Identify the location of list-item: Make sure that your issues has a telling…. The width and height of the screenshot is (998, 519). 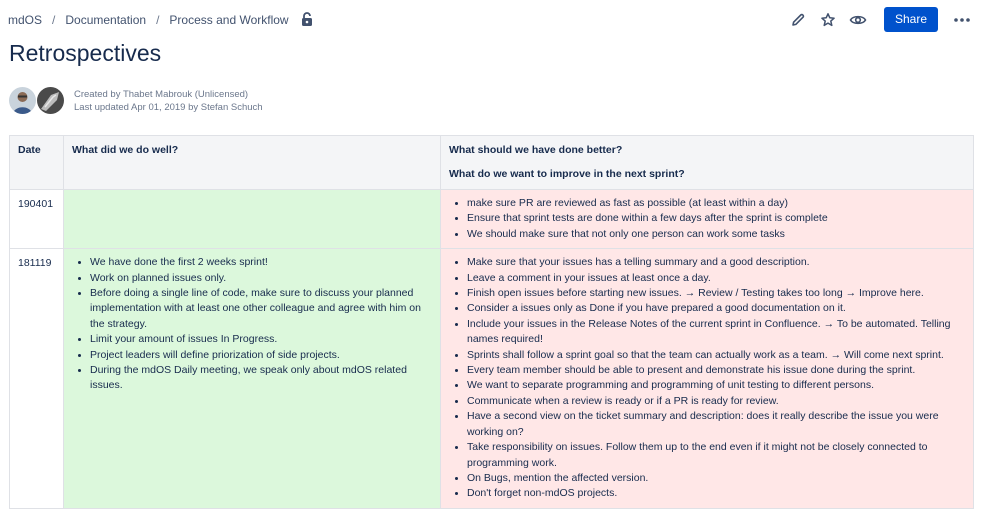
(716, 262).